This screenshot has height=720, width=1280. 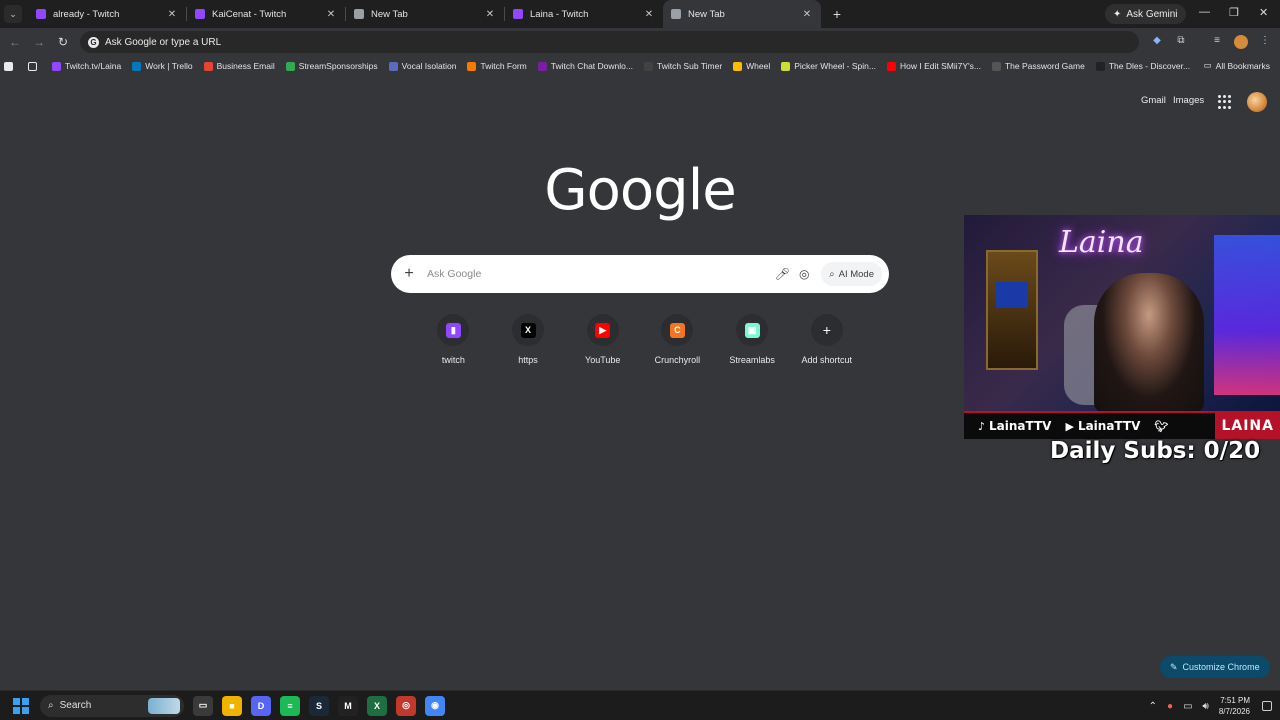 What do you see at coordinates (528, 339) in the screenshot?
I see `shortcut-tile: X https` at bounding box center [528, 339].